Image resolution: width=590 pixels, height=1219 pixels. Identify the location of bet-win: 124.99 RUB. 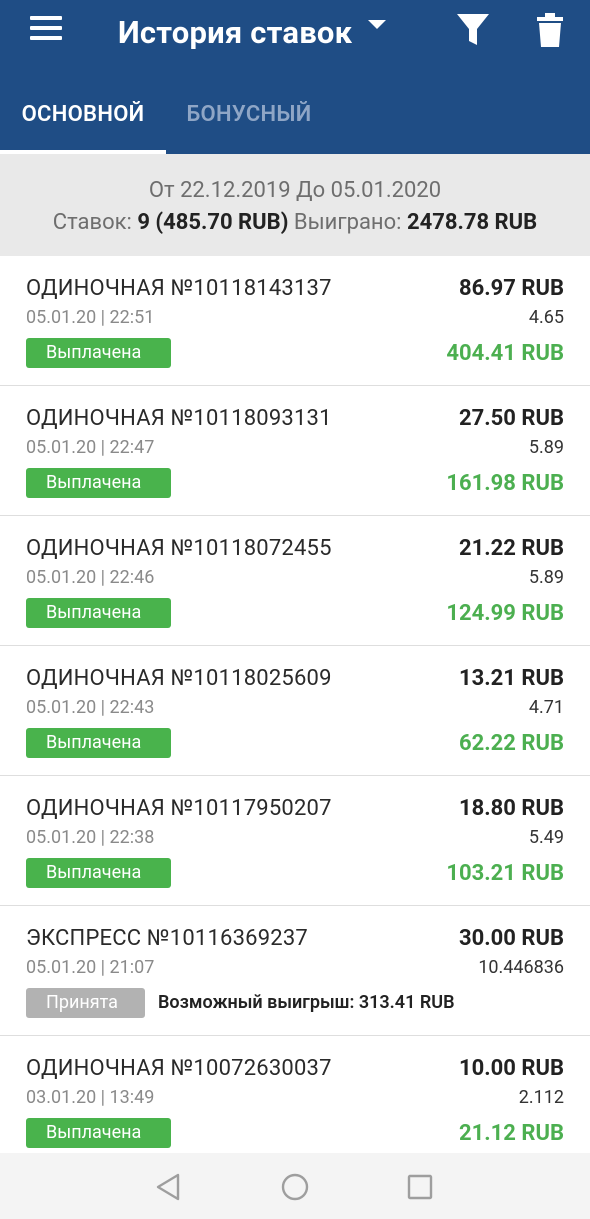
(505, 613).